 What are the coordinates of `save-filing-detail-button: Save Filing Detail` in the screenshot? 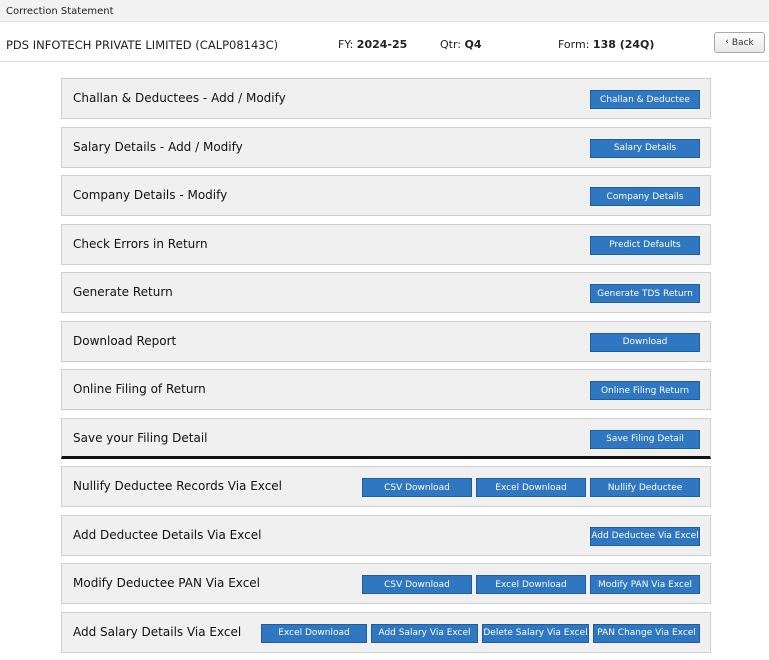 It's located at (645, 439).